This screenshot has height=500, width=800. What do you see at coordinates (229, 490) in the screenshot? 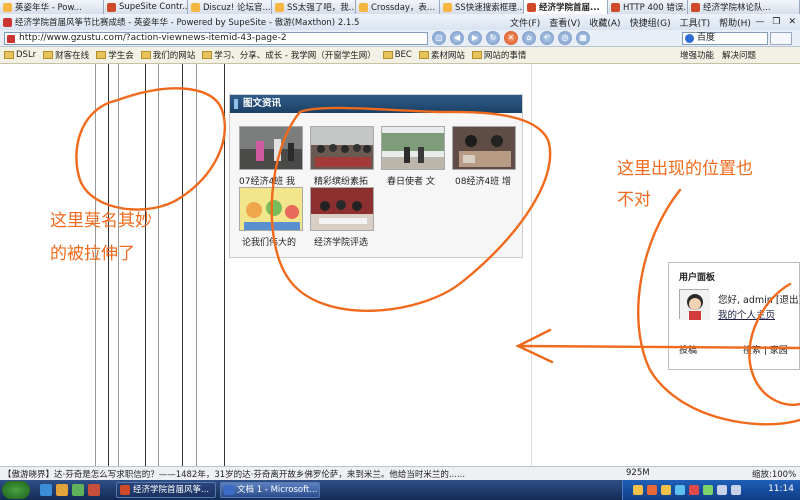
I see `word-icon` at bounding box center [229, 490].